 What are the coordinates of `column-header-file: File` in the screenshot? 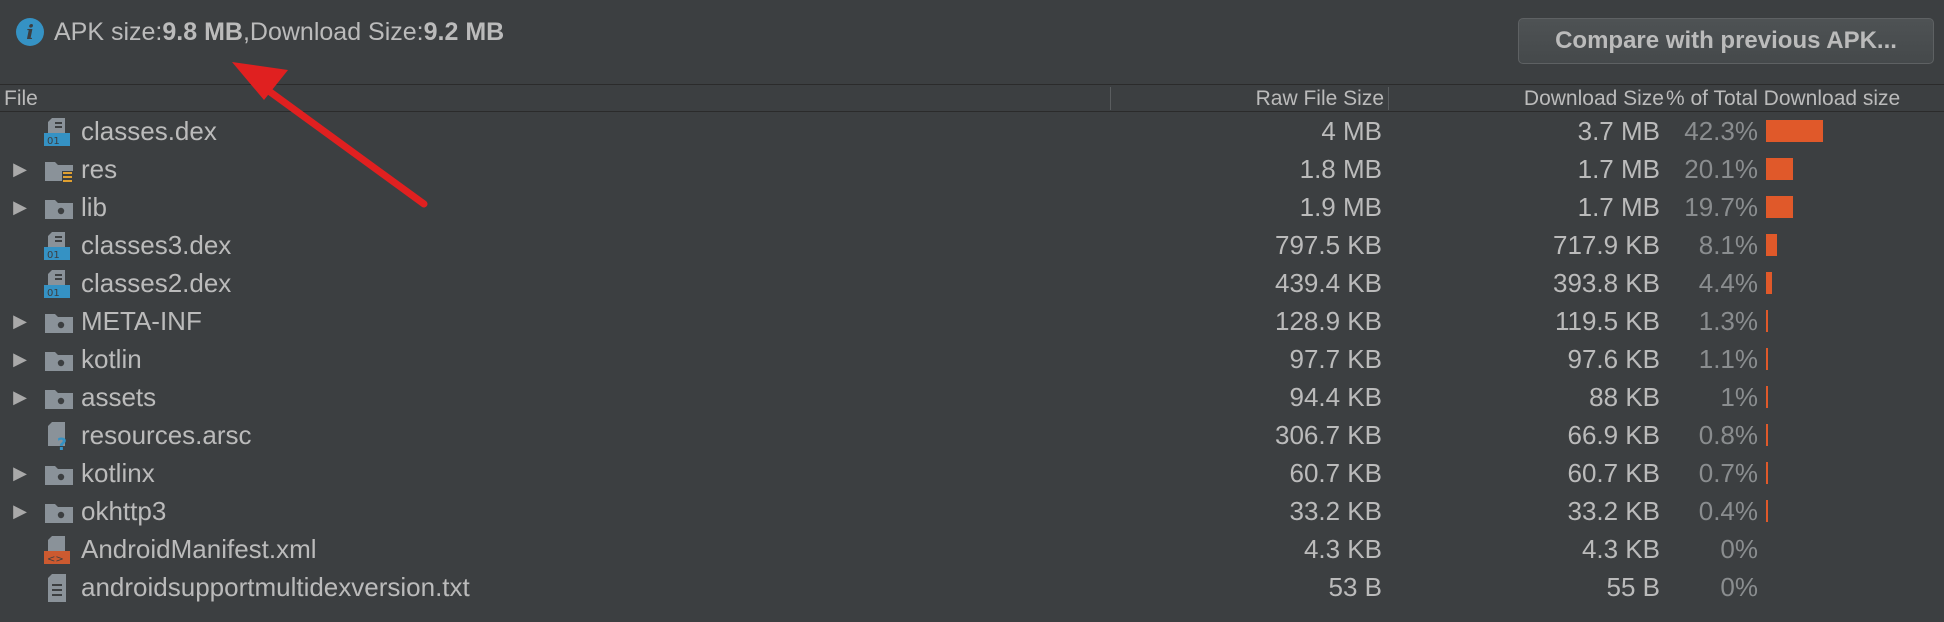 It's located at (21, 98).